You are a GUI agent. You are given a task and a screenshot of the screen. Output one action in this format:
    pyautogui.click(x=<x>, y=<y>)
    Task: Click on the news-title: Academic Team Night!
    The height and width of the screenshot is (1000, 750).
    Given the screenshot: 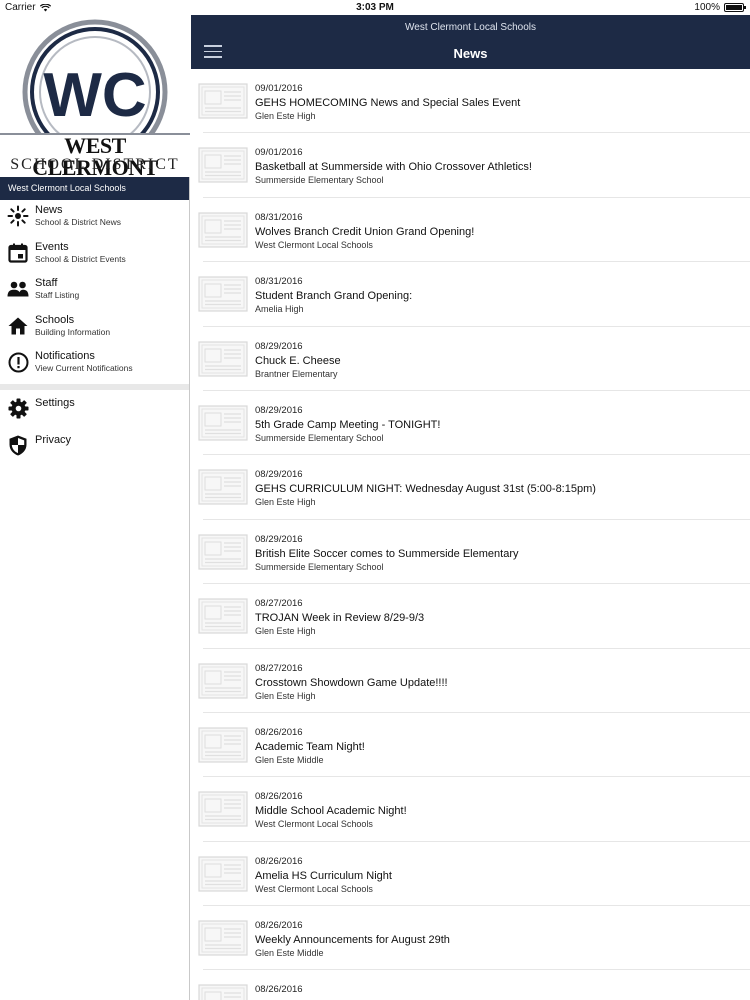 What is the action you would take?
    pyautogui.click(x=310, y=746)
    